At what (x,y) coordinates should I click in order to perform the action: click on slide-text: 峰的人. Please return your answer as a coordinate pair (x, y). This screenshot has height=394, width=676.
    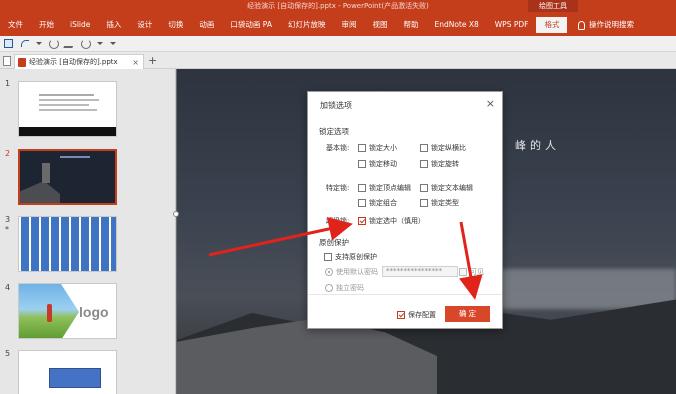
    Looking at the image, I should click on (537, 145).